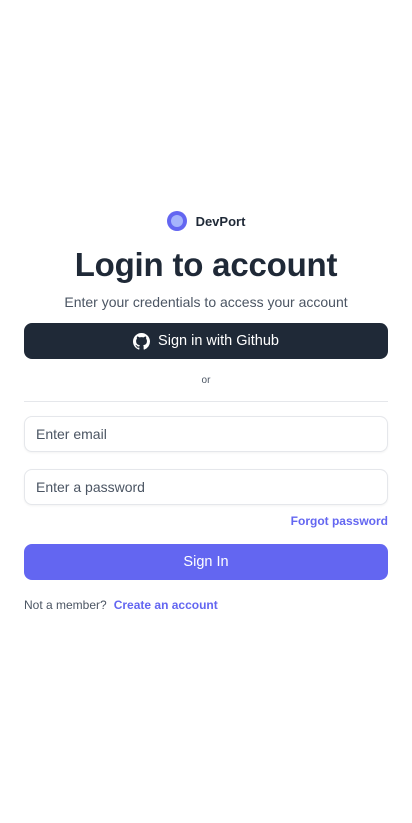 The width and height of the screenshot is (412, 823). Describe the element at coordinates (220, 221) in the screenshot. I see `brand-name: DevPort` at that location.